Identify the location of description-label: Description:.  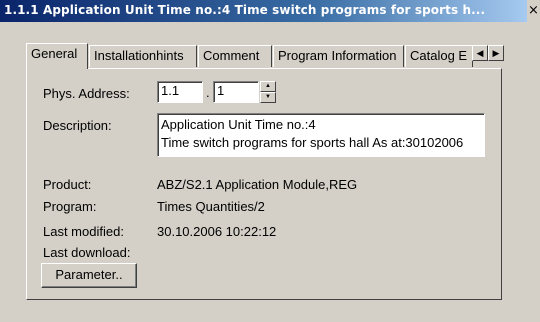
(77, 125).